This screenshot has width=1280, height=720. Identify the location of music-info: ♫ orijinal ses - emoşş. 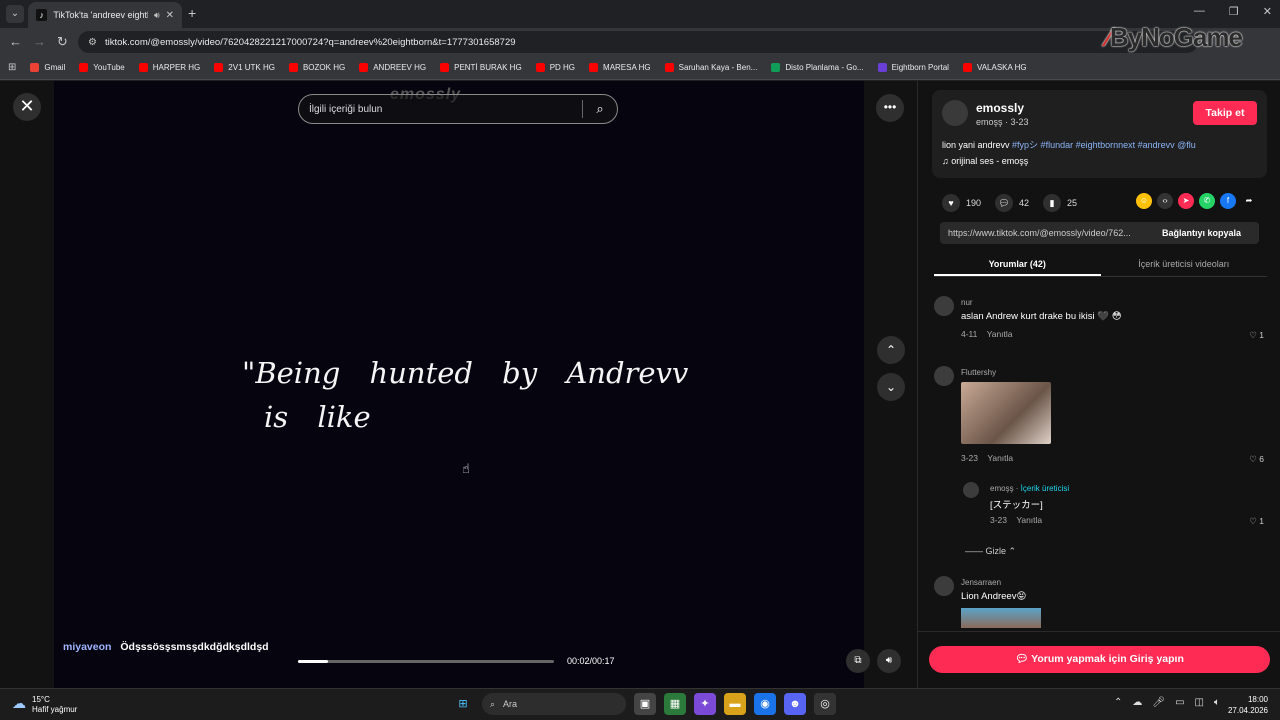
(985, 161).